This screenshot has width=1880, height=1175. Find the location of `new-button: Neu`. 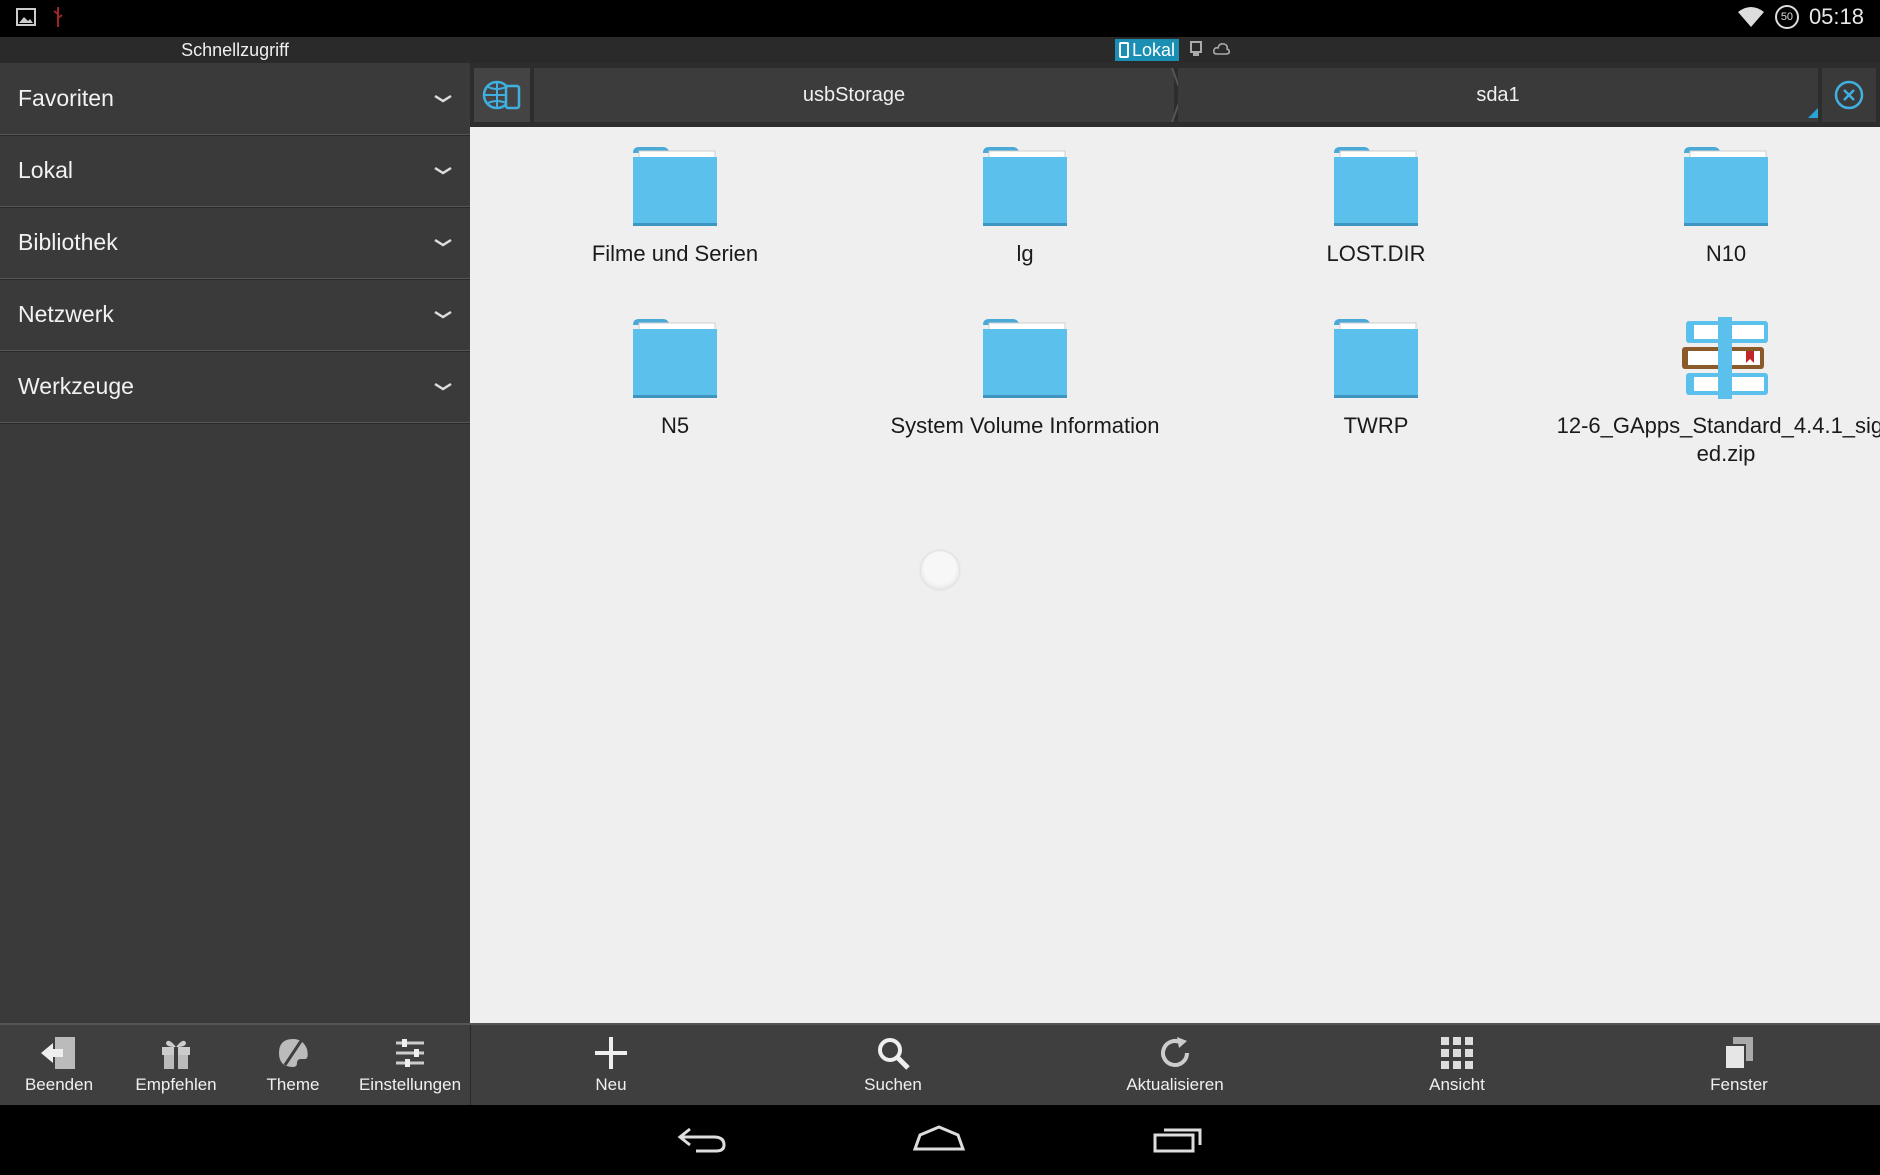

new-button: Neu is located at coordinates (611, 1065).